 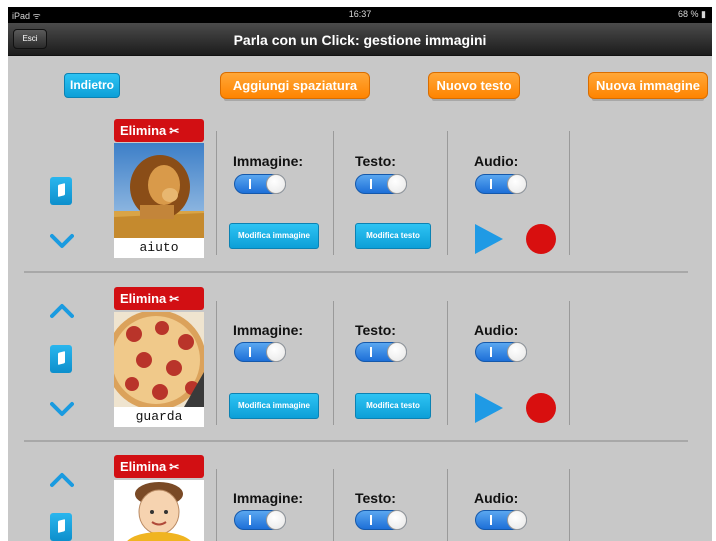 What do you see at coordinates (92, 85) in the screenshot?
I see `back-button: Indietro` at bounding box center [92, 85].